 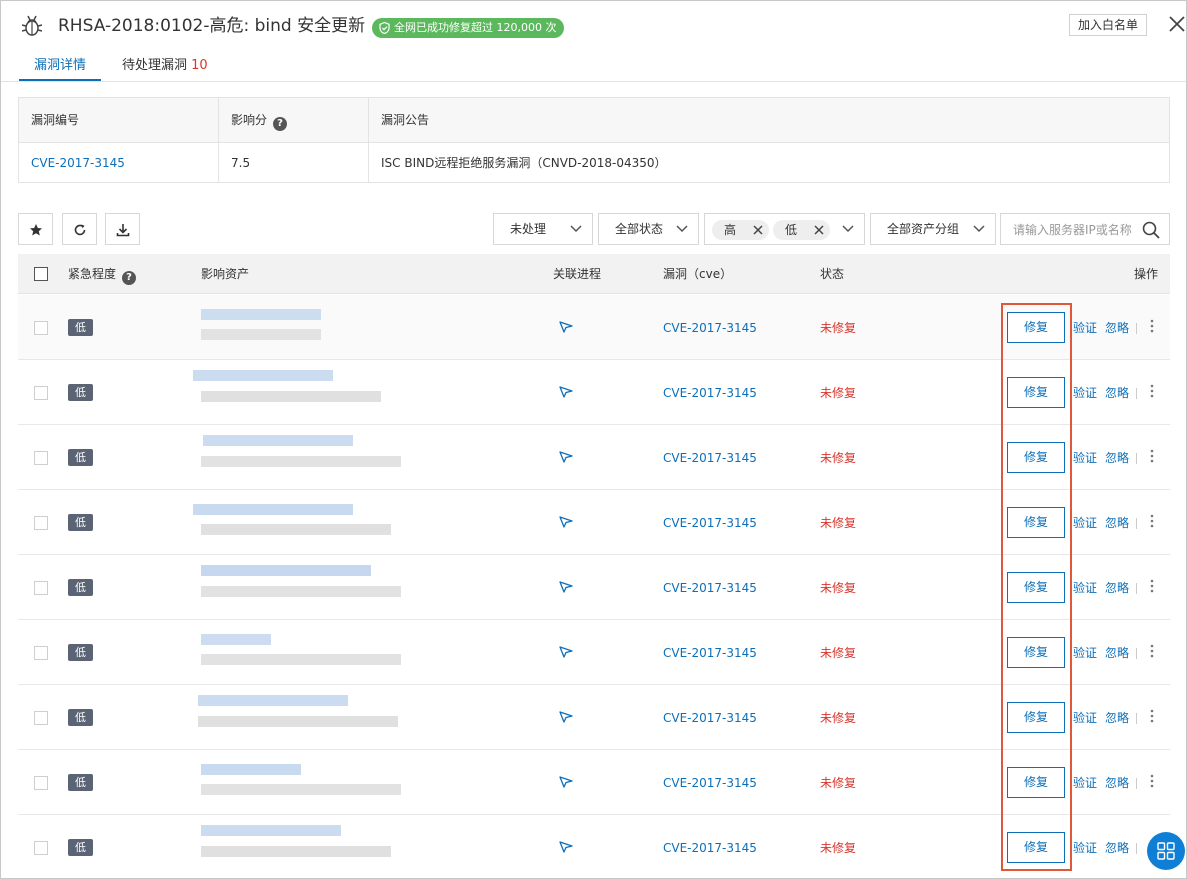 I want to click on fix-status-select: 全部状态, so click(x=648, y=229).